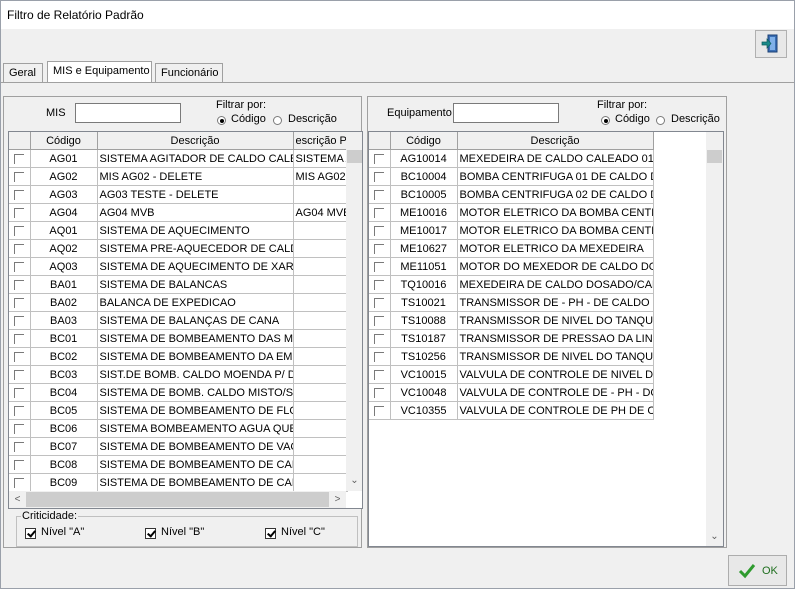 The image size is (795, 589). I want to click on equip-col-select, so click(380, 141).